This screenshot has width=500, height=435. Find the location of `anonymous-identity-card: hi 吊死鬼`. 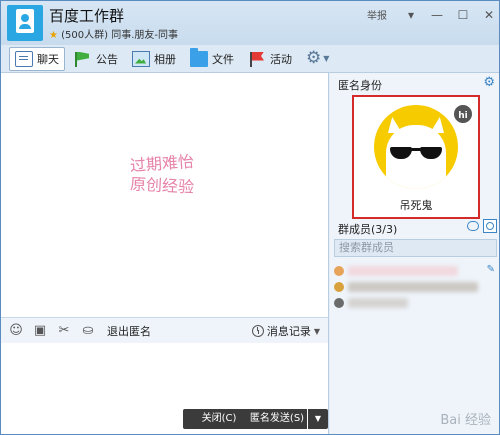

anonymous-identity-card: hi 吊死鬼 is located at coordinates (416, 157).